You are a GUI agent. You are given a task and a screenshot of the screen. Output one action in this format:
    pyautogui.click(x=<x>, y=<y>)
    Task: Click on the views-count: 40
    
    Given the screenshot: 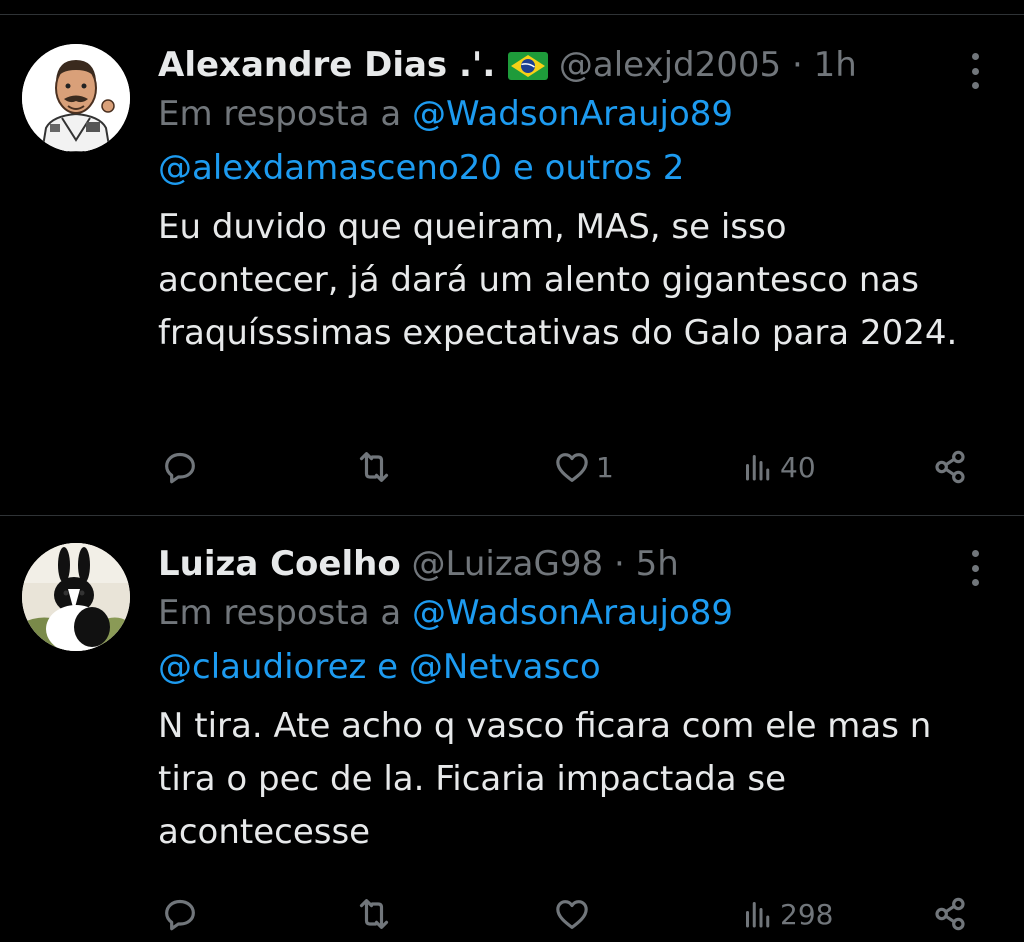 What is the action you would take?
    pyautogui.click(x=798, y=467)
    